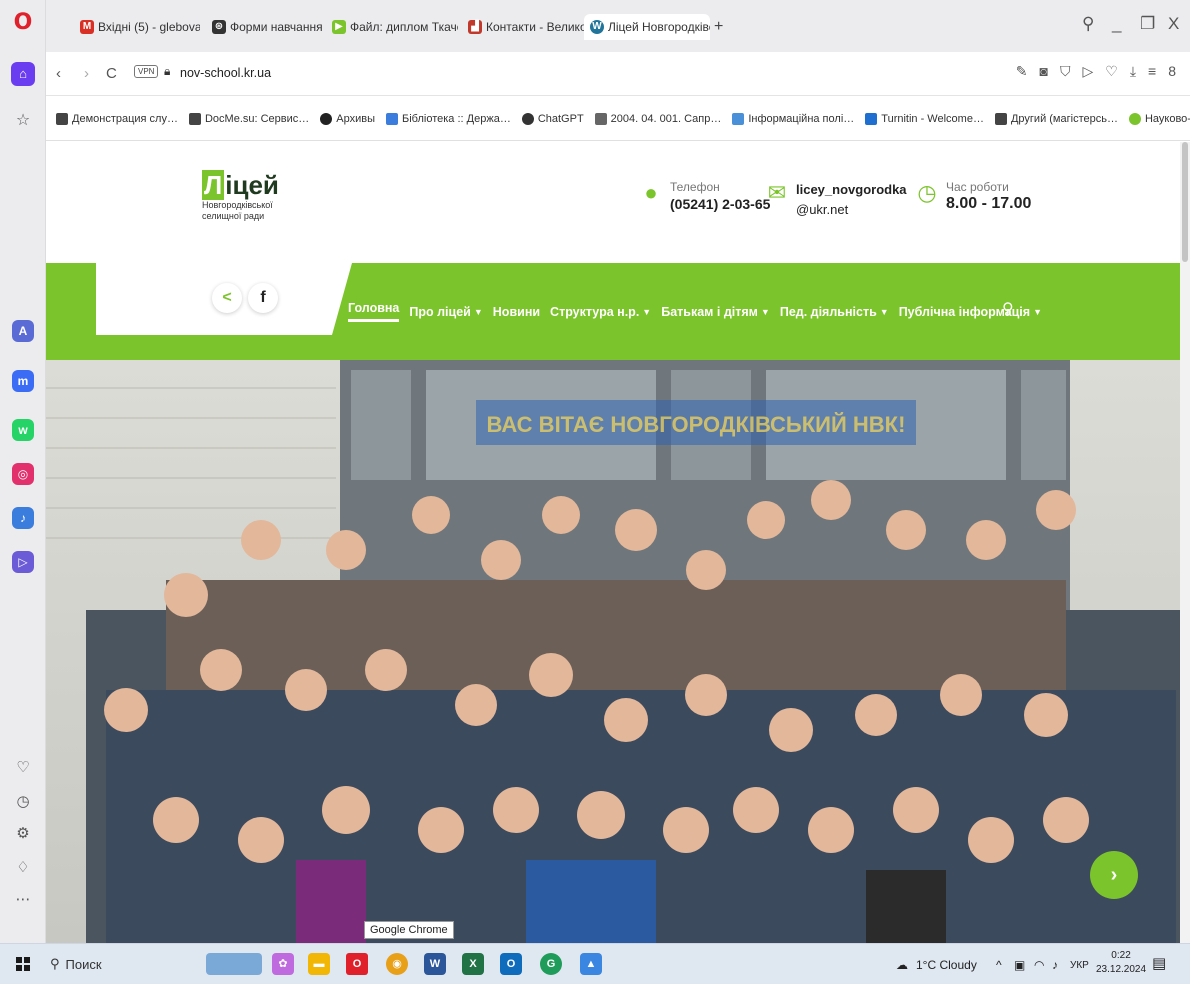 The image size is (1190, 984). What do you see at coordinates (23, 121) in the screenshot?
I see `star-icon: ☆` at bounding box center [23, 121].